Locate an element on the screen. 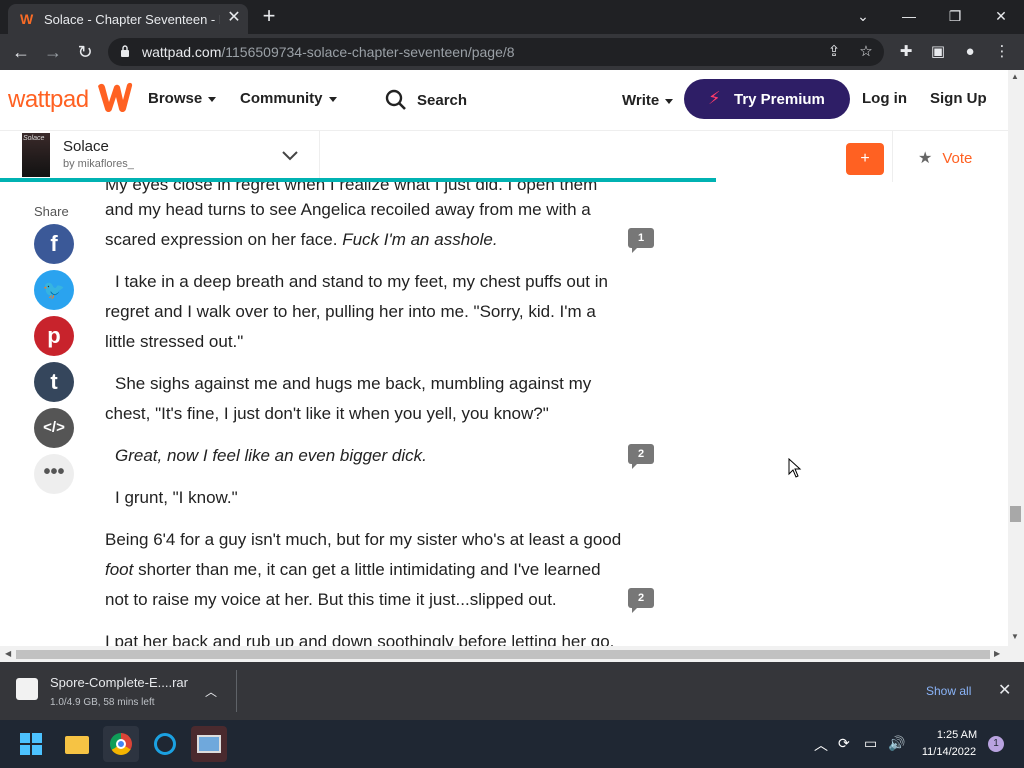 This screenshot has height=768, width=1024. cortana-icon is located at coordinates (165, 744).